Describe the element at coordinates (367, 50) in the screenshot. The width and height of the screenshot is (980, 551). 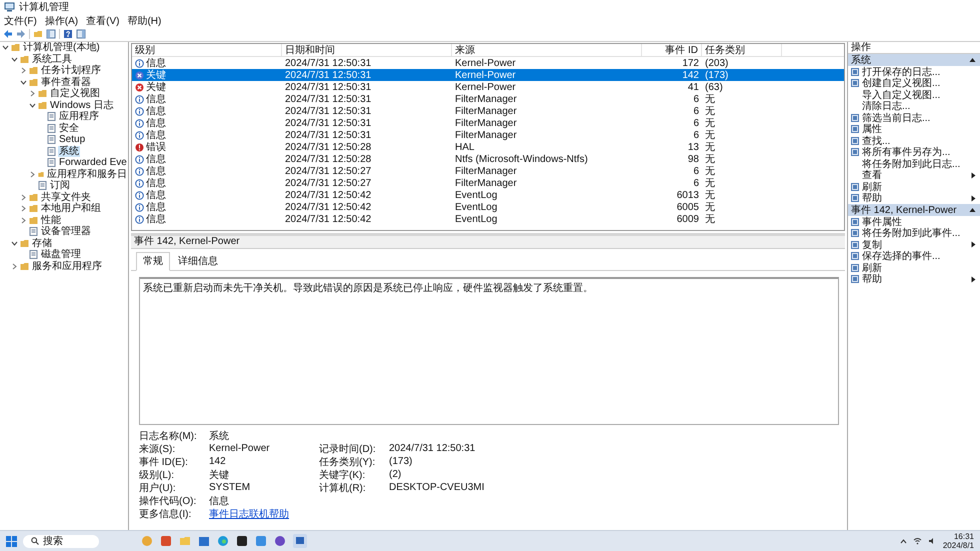
I see `column-header: 日期和时间` at that location.